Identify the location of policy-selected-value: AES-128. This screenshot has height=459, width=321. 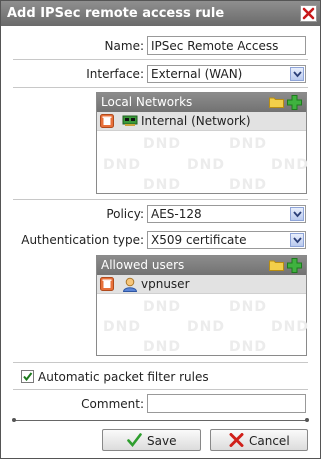
(176, 214).